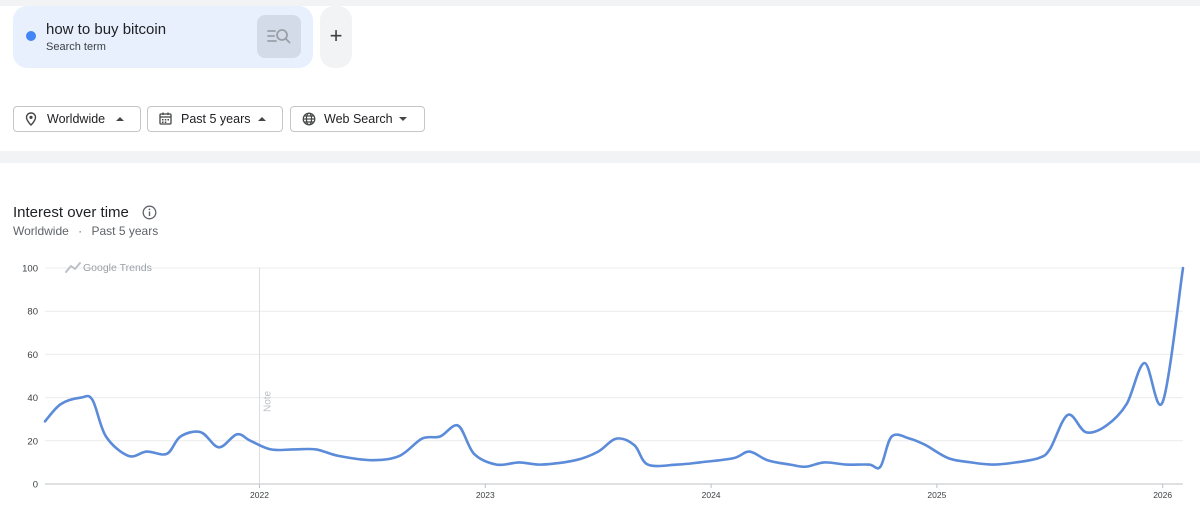 The image size is (1200, 513). I want to click on x-tick-label: 2026, so click(1162, 495).